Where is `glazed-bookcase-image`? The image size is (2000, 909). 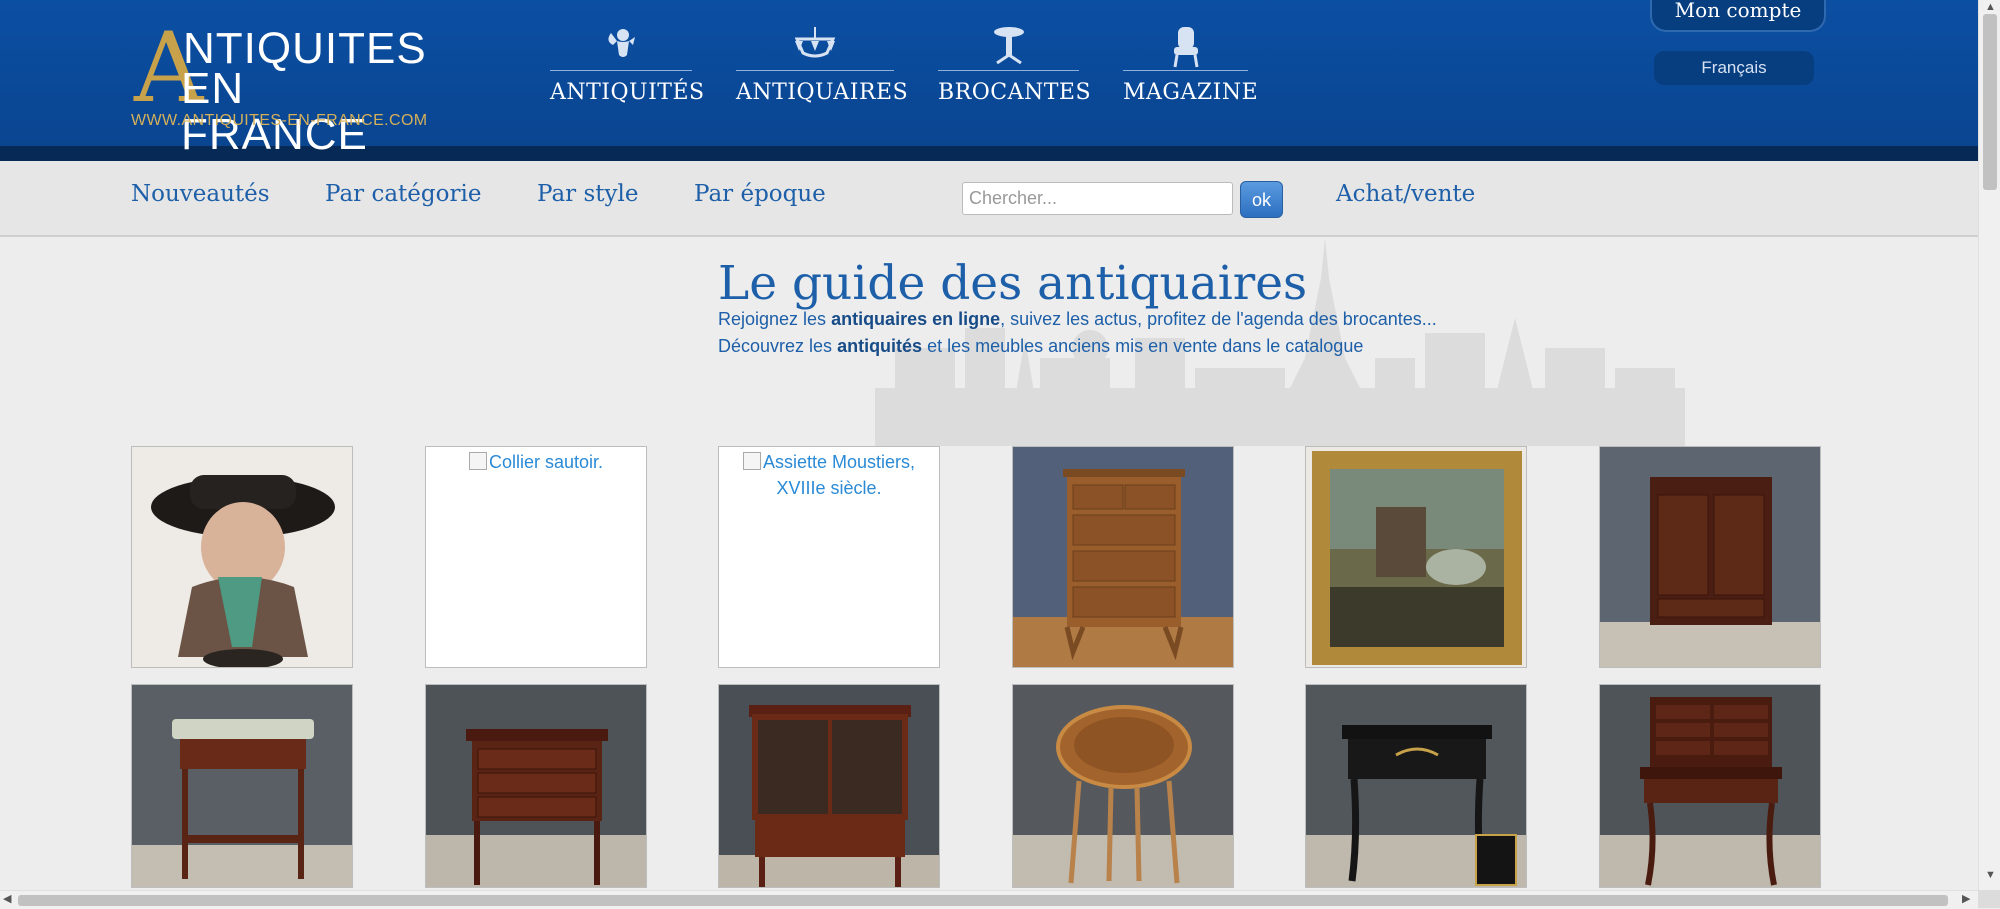 glazed-bookcase-image is located at coordinates (829, 786).